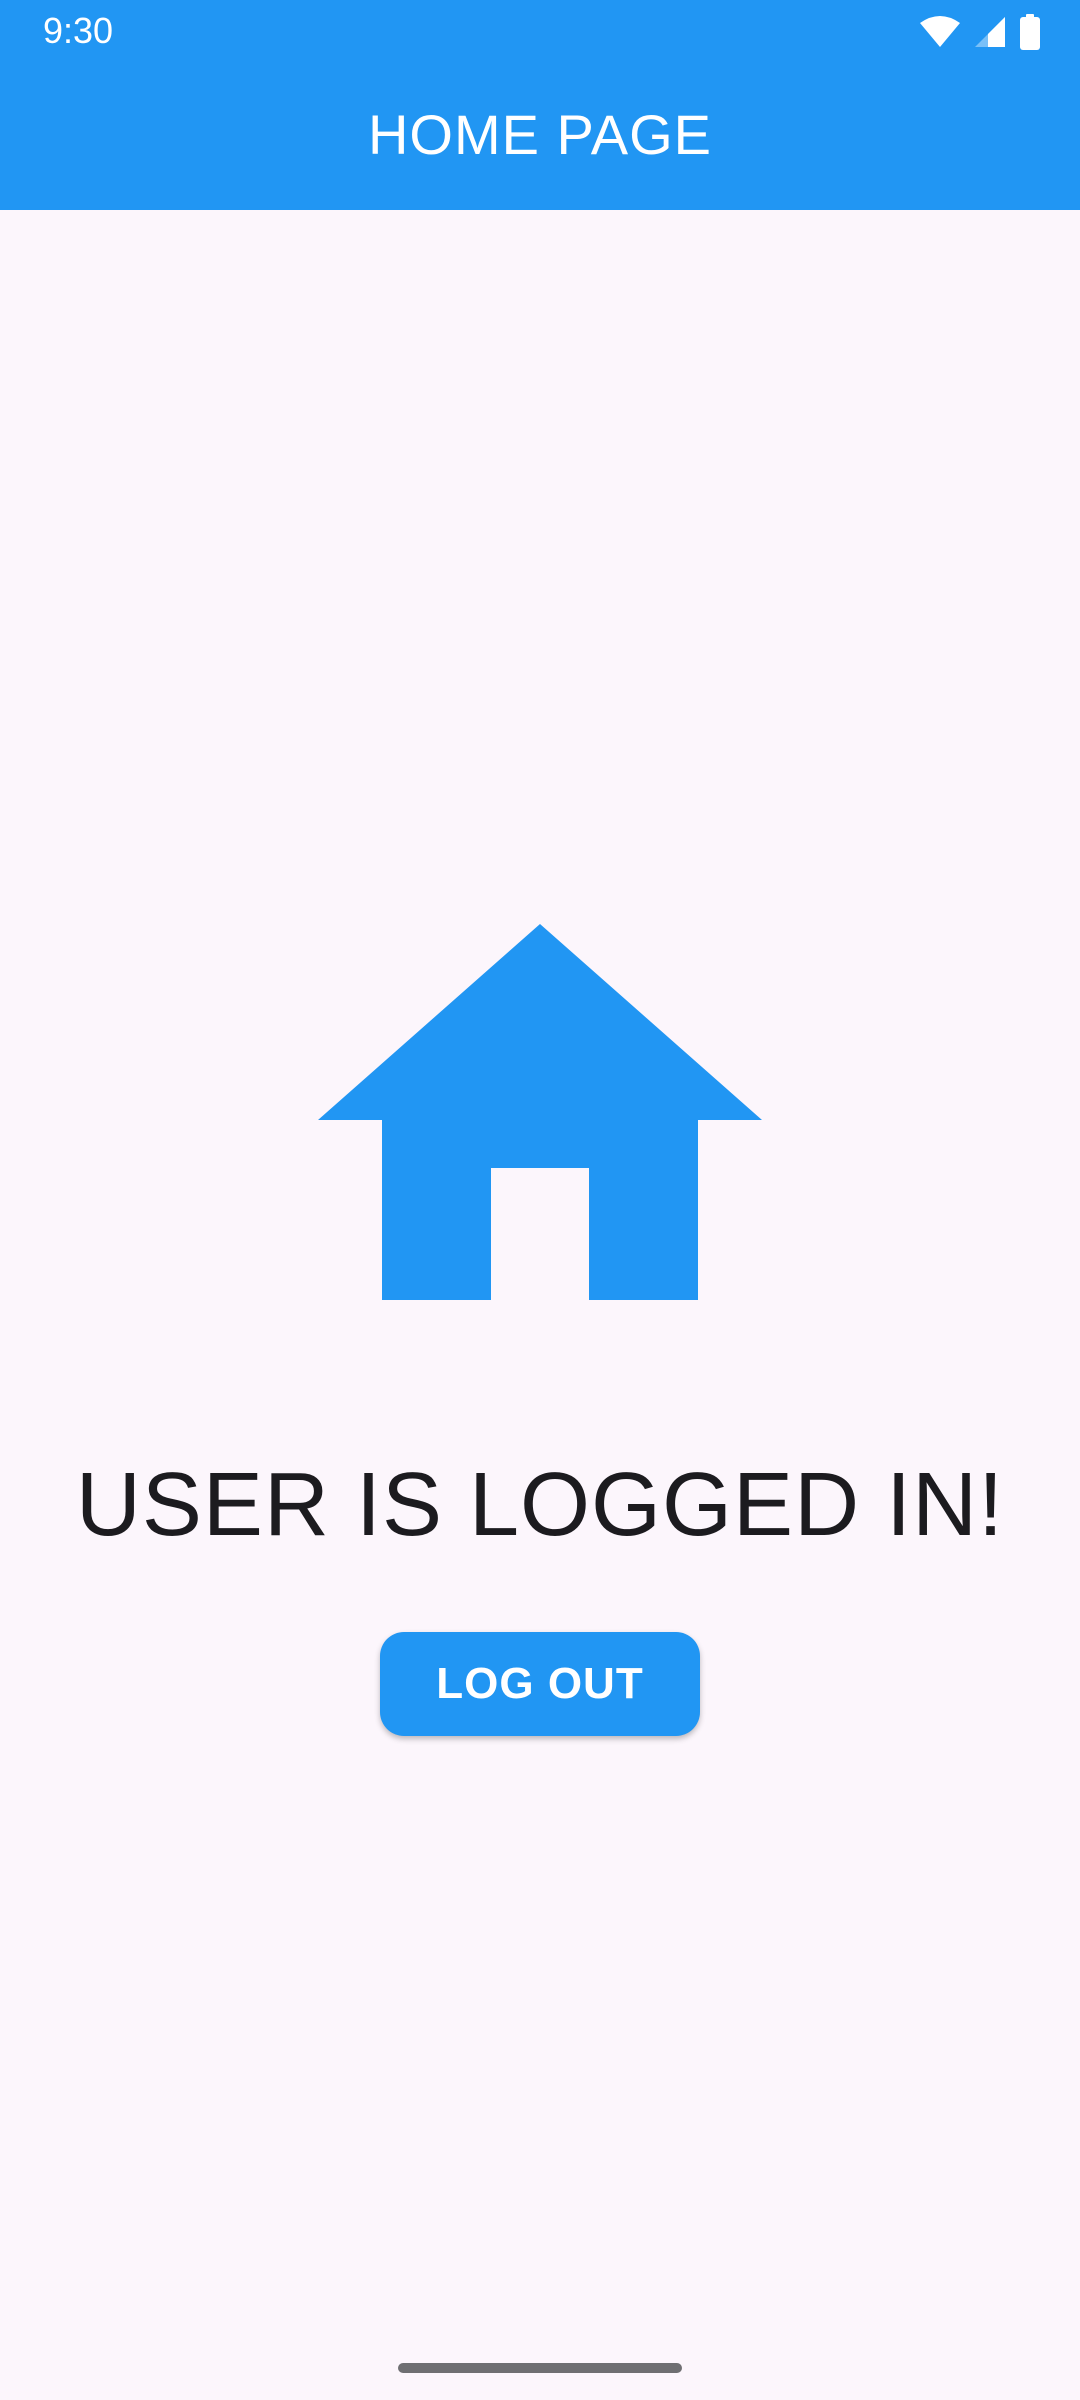  Describe the element at coordinates (539, 134) in the screenshot. I see `page-title: HOME PAGE` at that location.